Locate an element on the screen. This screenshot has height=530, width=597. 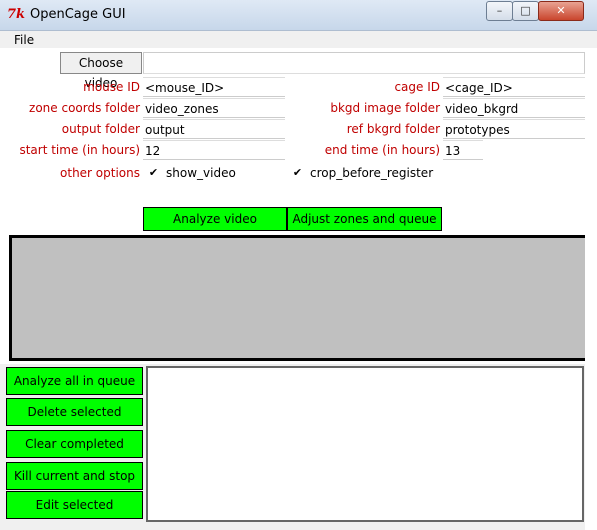
mouse-id-label: mouse ID is located at coordinates (111, 87).